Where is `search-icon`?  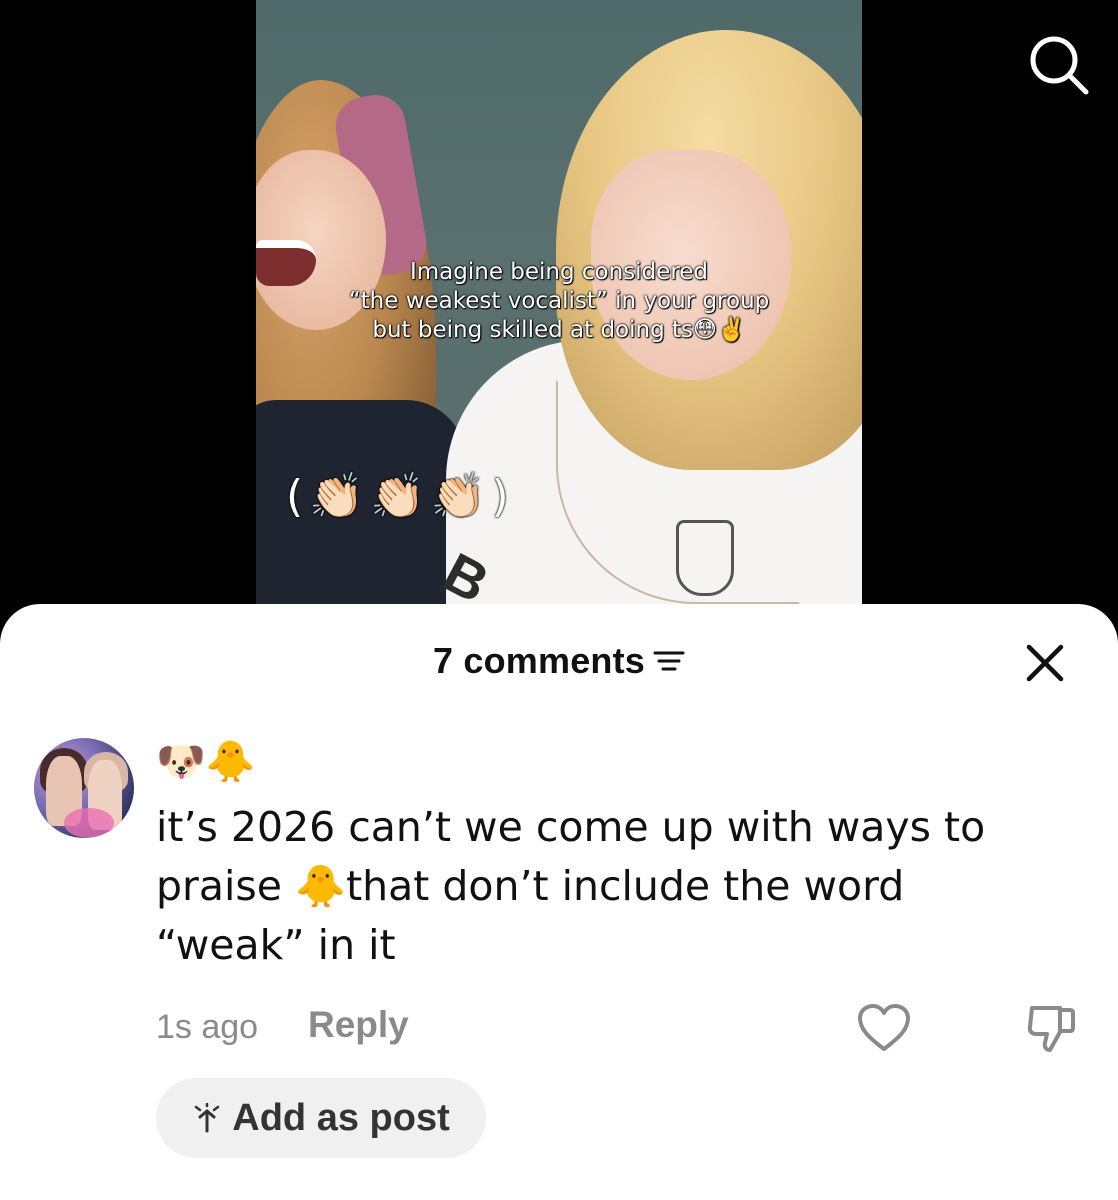
search-icon is located at coordinates (1059, 65).